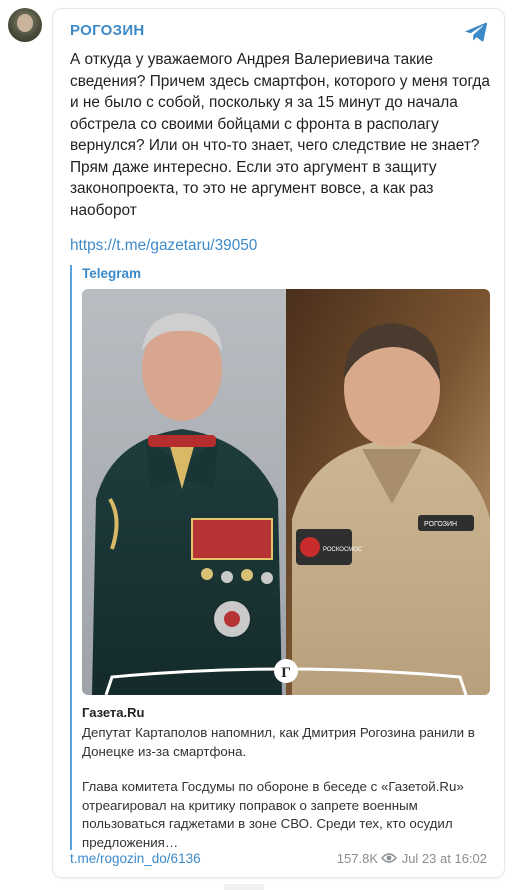  What do you see at coordinates (244, 887) in the screenshot?
I see `next-post-stub` at bounding box center [244, 887].